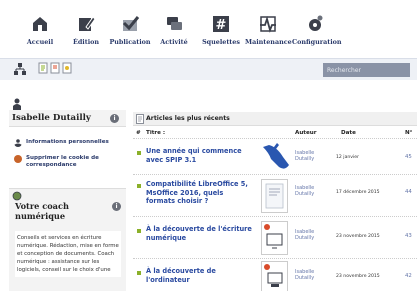 Image resolution: width=417 pixels, height=291 pixels. I want to click on nav-item-accueil: Accueil, so click(40, 30).